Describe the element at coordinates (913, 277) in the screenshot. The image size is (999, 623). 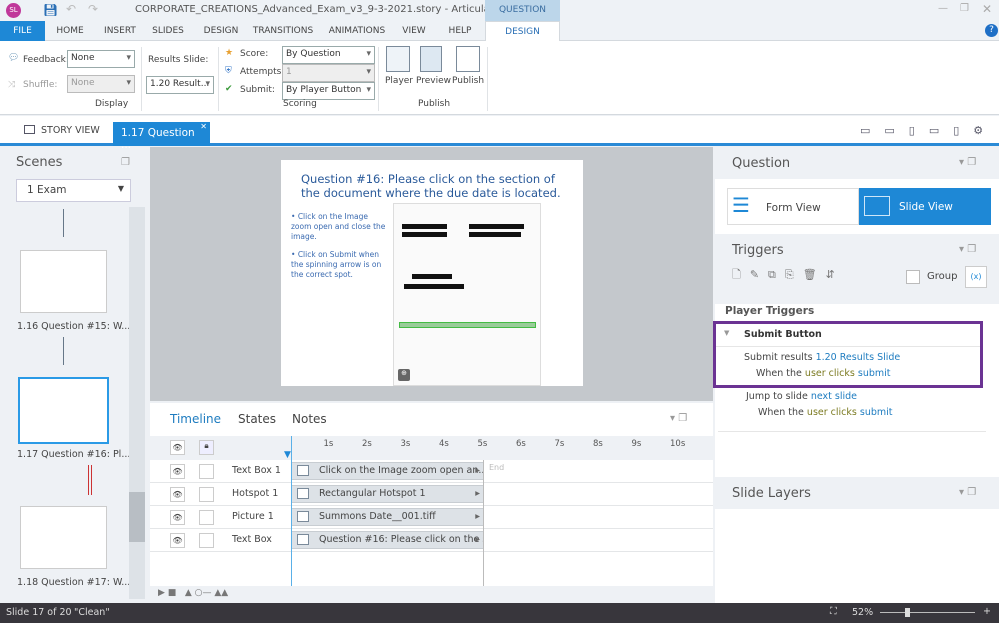
I see `group-checkbox` at that location.